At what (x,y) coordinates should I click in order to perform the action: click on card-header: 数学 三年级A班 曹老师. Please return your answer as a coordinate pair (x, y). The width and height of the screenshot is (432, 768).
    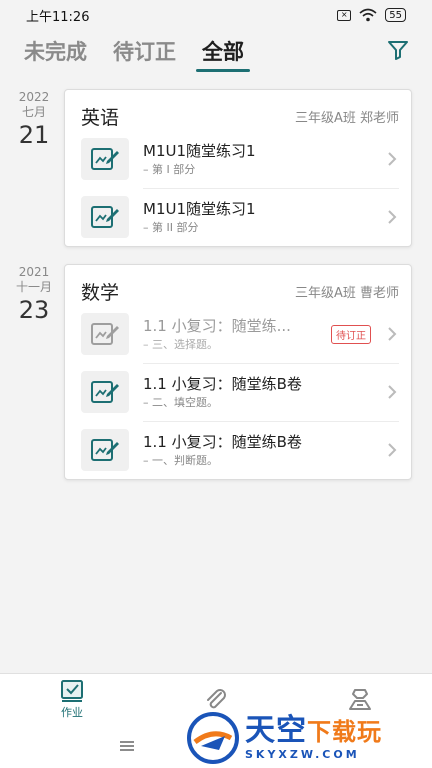
    Looking at the image, I should click on (238, 285).